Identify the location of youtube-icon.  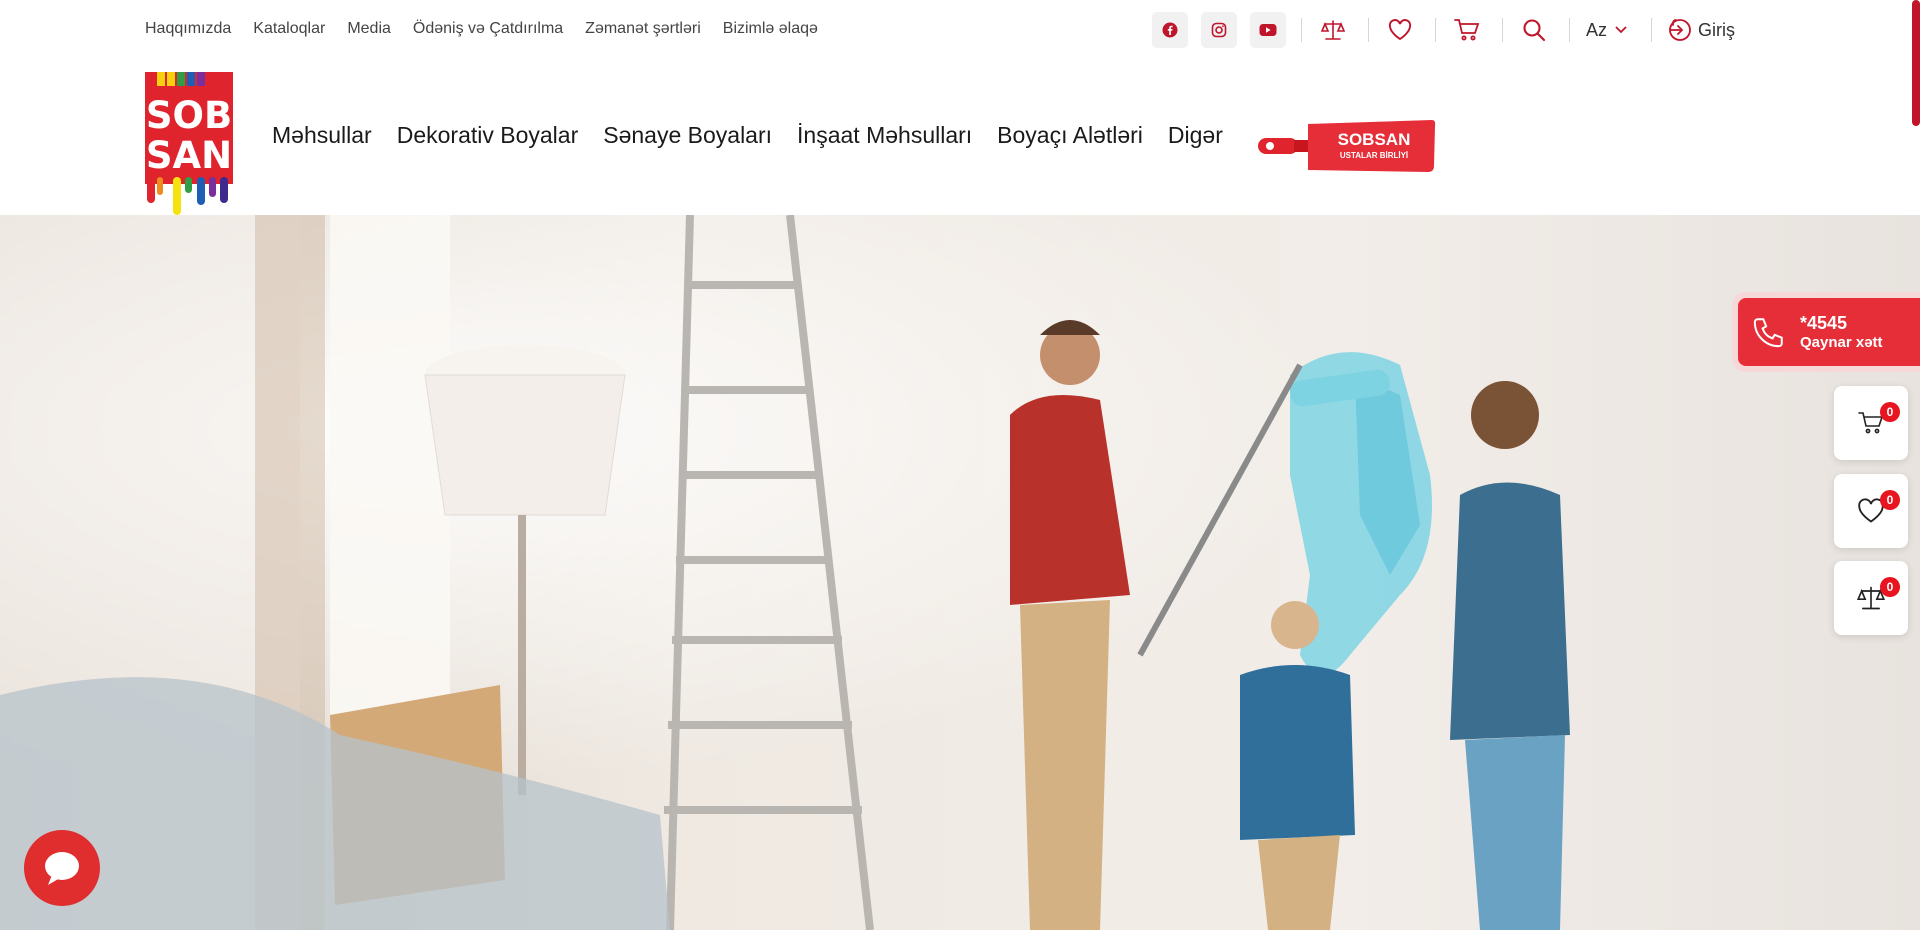
(1268, 30).